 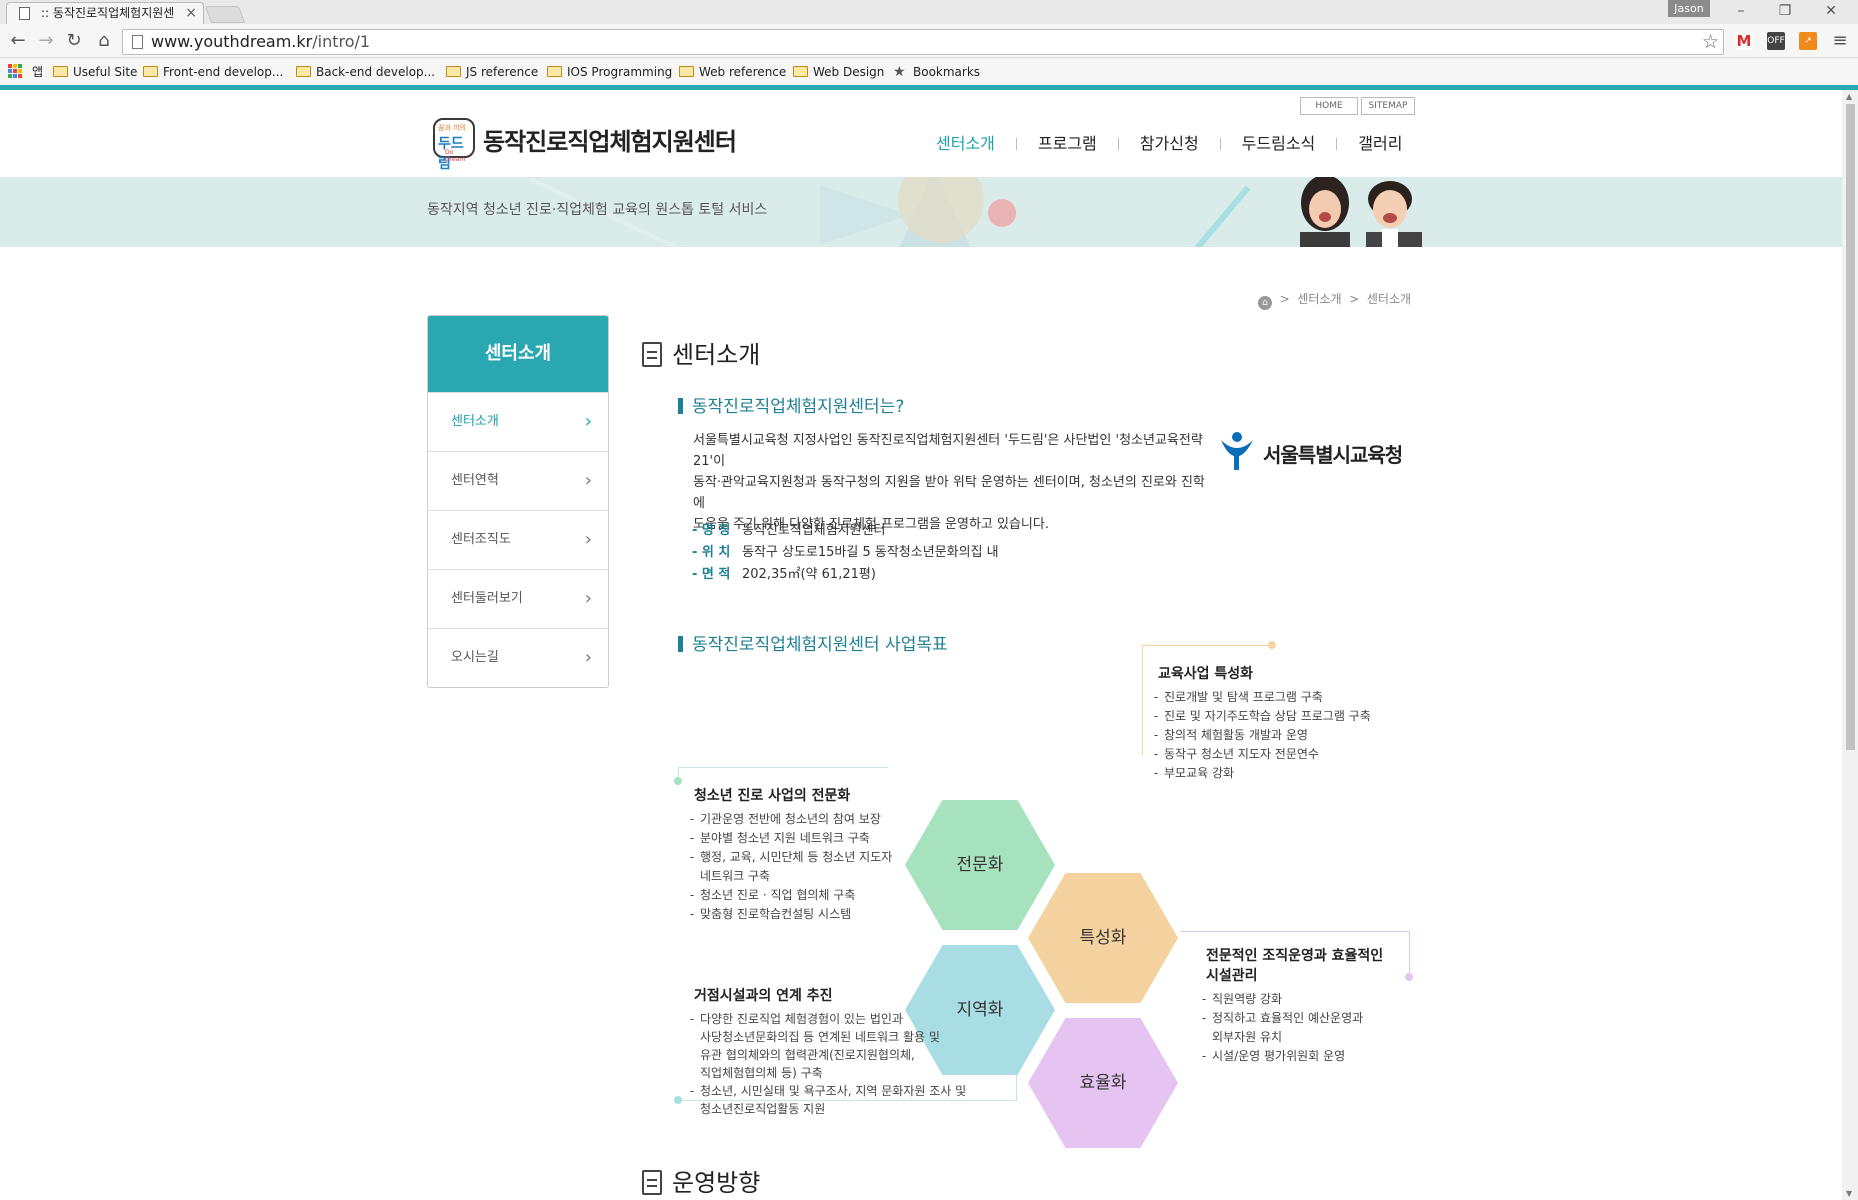 What do you see at coordinates (763, 996) in the screenshot?
I see `goal-title-localization: 거점시설과의 연계 추진` at bounding box center [763, 996].